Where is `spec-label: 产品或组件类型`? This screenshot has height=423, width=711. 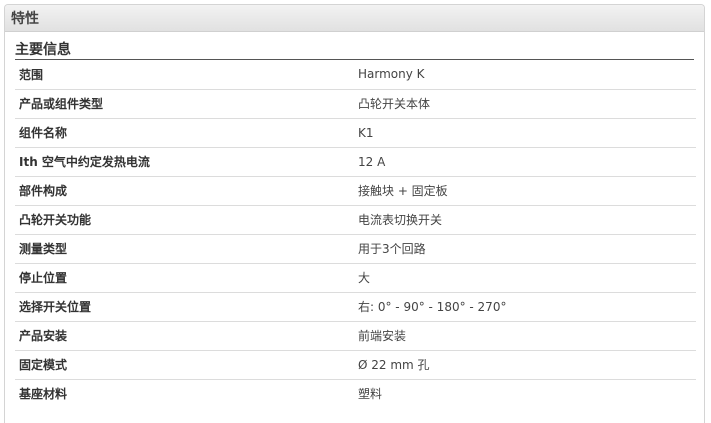 spec-label: 产品或组件类型 is located at coordinates (186, 104).